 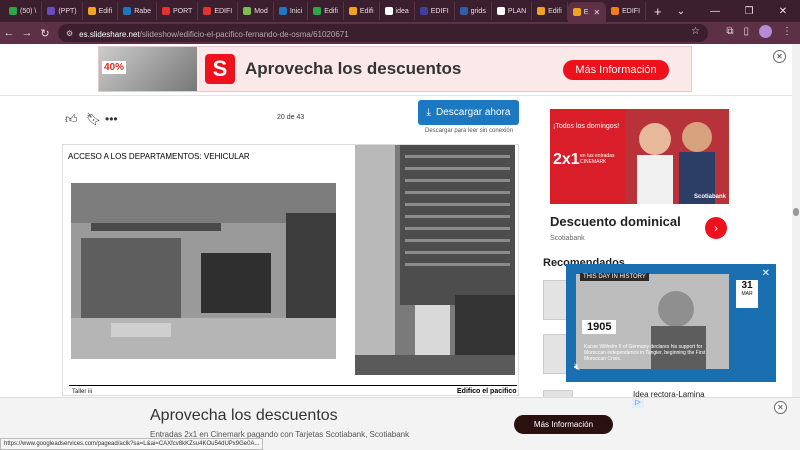 I want to click on close-bottom-ad-icon: ✕, so click(x=780, y=407).